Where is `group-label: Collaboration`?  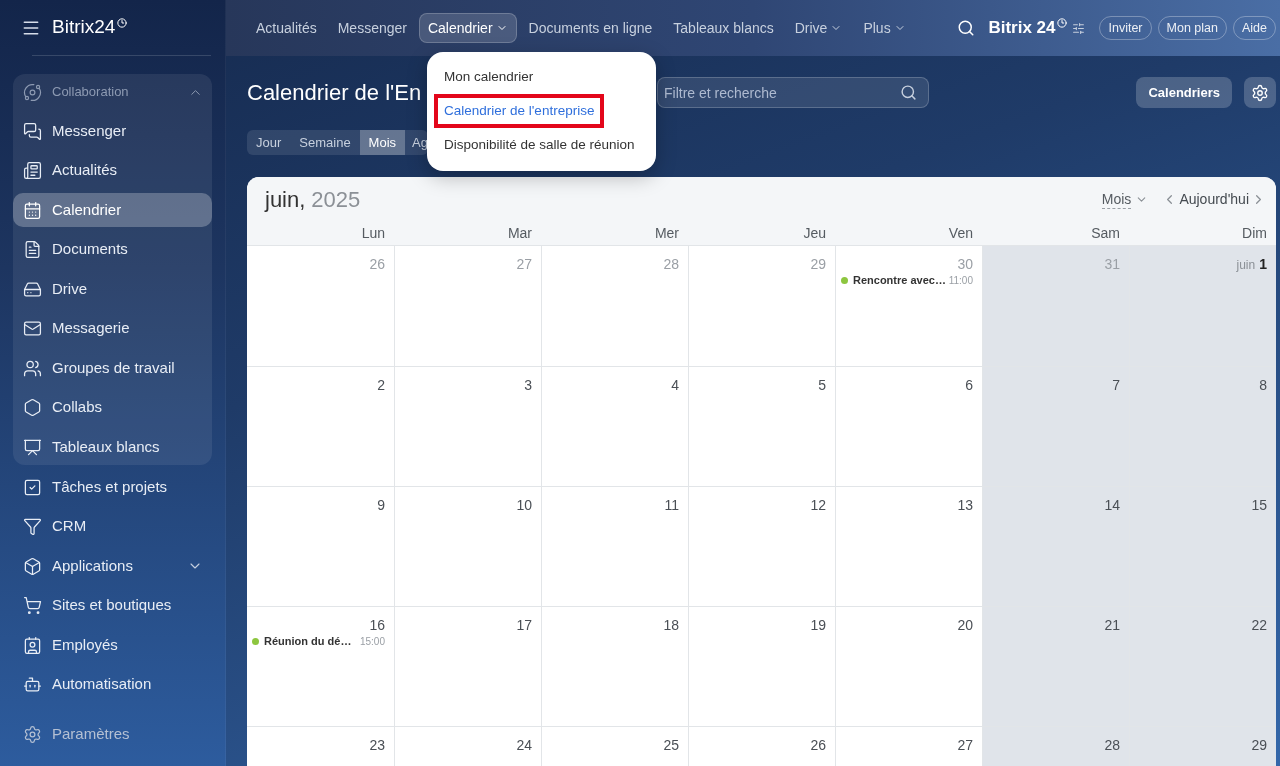
group-label: Collaboration is located at coordinates (90, 92).